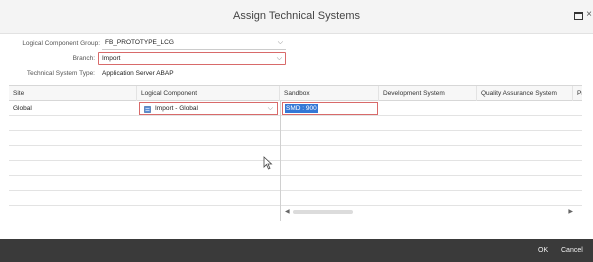  I want to click on col-qa-system: Quality Assurance System, so click(525, 93).